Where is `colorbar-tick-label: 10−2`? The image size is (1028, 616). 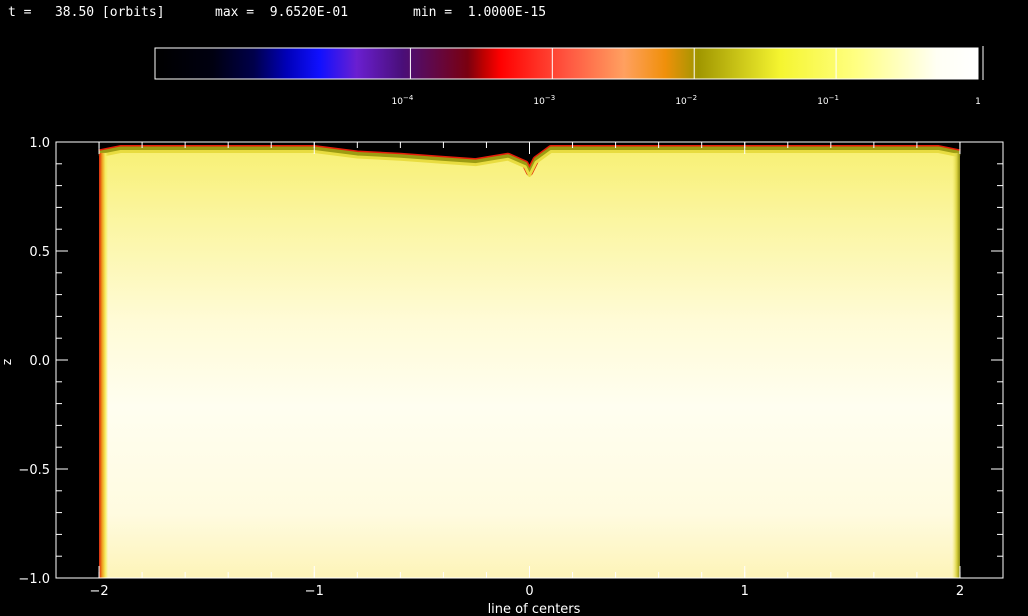 colorbar-tick-label: 10−2 is located at coordinates (686, 100).